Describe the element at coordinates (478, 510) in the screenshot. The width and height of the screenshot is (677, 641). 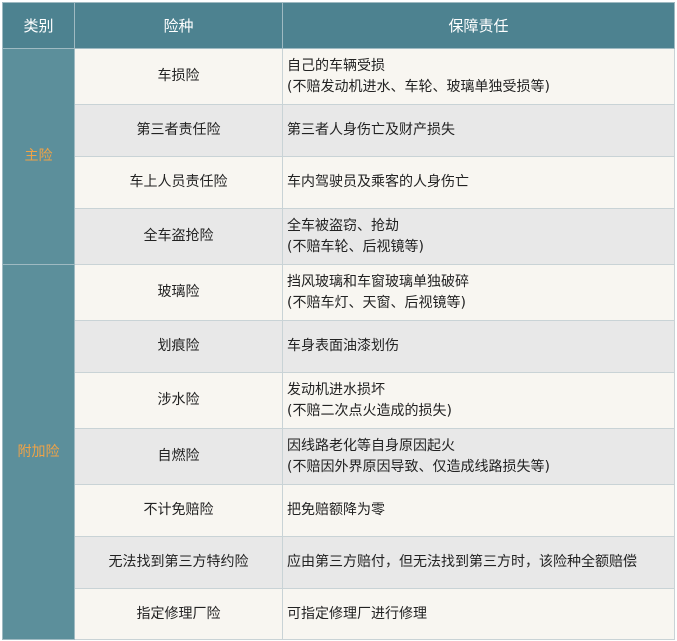
I see `responsibility-cell: 把免赔额降为零` at that location.